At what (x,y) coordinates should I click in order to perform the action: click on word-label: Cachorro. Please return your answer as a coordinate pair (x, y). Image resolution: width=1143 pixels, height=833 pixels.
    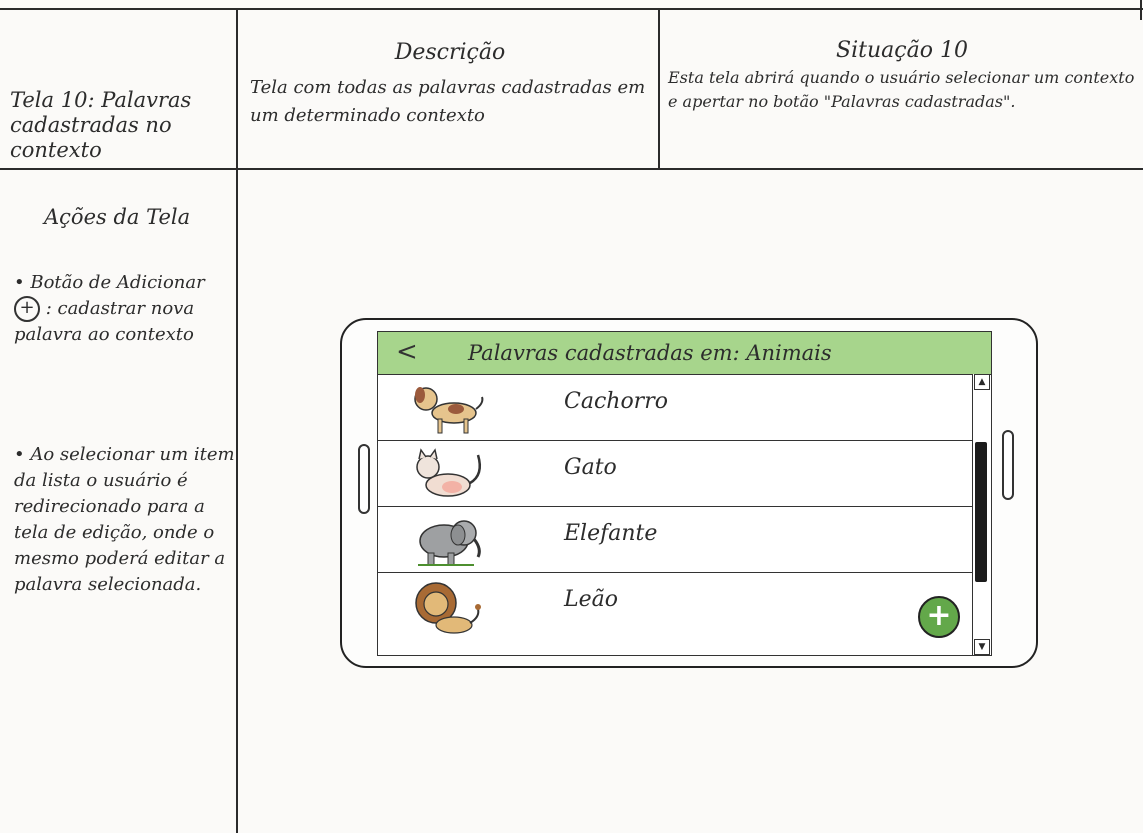
    Looking at the image, I should click on (616, 401).